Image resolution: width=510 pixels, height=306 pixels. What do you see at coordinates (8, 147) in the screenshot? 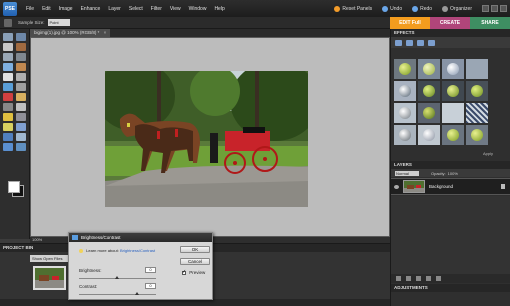
I see `sponge-tool-icon` at bounding box center [8, 147].